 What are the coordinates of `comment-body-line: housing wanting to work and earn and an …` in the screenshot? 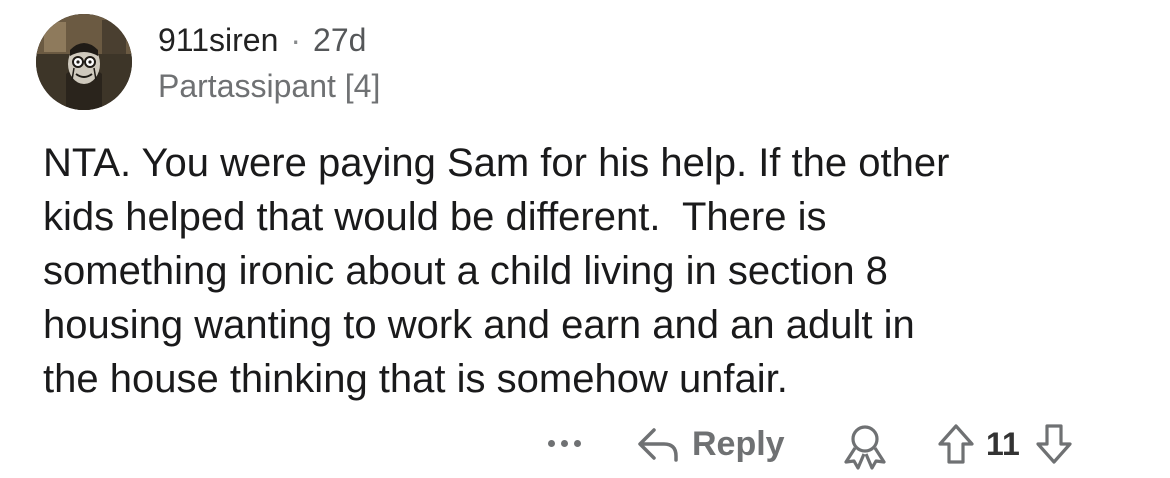 It's located at (479, 325).